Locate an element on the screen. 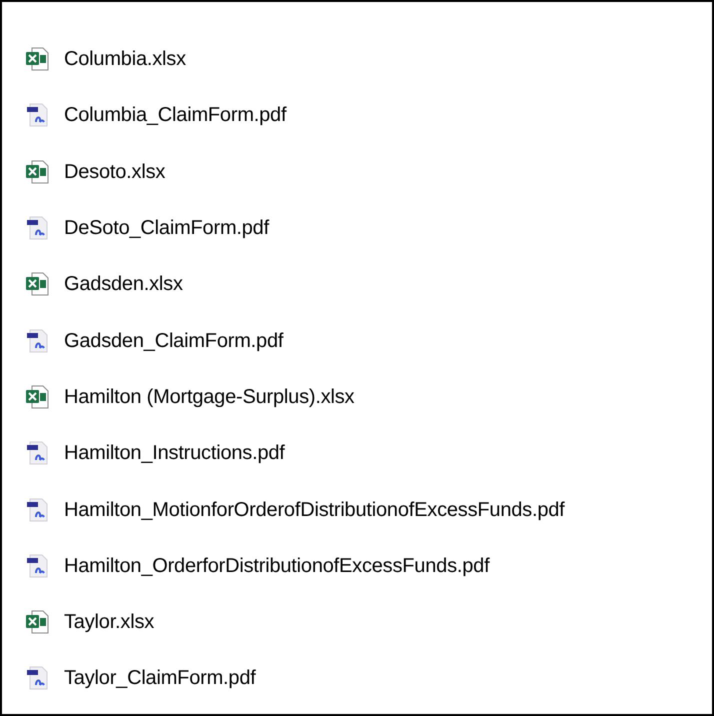 The width and height of the screenshot is (714, 716). file-name: Taylor.xlsx is located at coordinates (109, 622).